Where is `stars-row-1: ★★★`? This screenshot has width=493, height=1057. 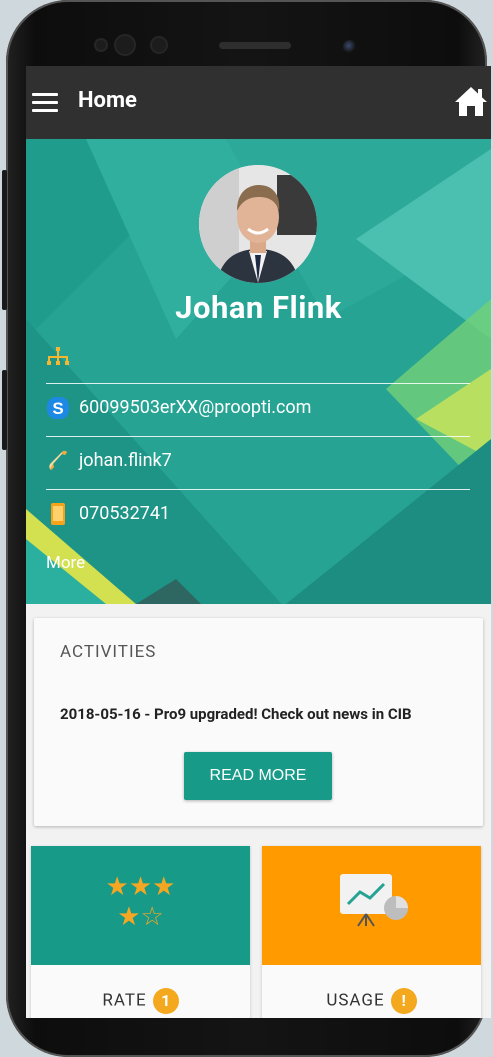
stars-row-1: ★★★ is located at coordinates (140, 887).